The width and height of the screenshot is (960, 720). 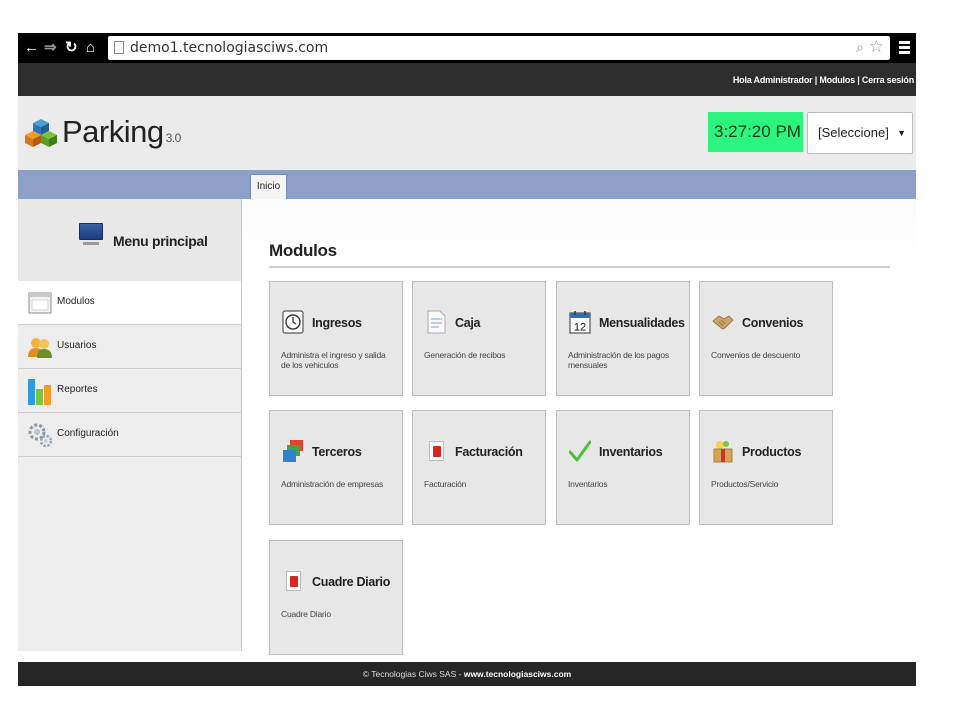 I want to click on brand-text: Parking, so click(x=113, y=131).